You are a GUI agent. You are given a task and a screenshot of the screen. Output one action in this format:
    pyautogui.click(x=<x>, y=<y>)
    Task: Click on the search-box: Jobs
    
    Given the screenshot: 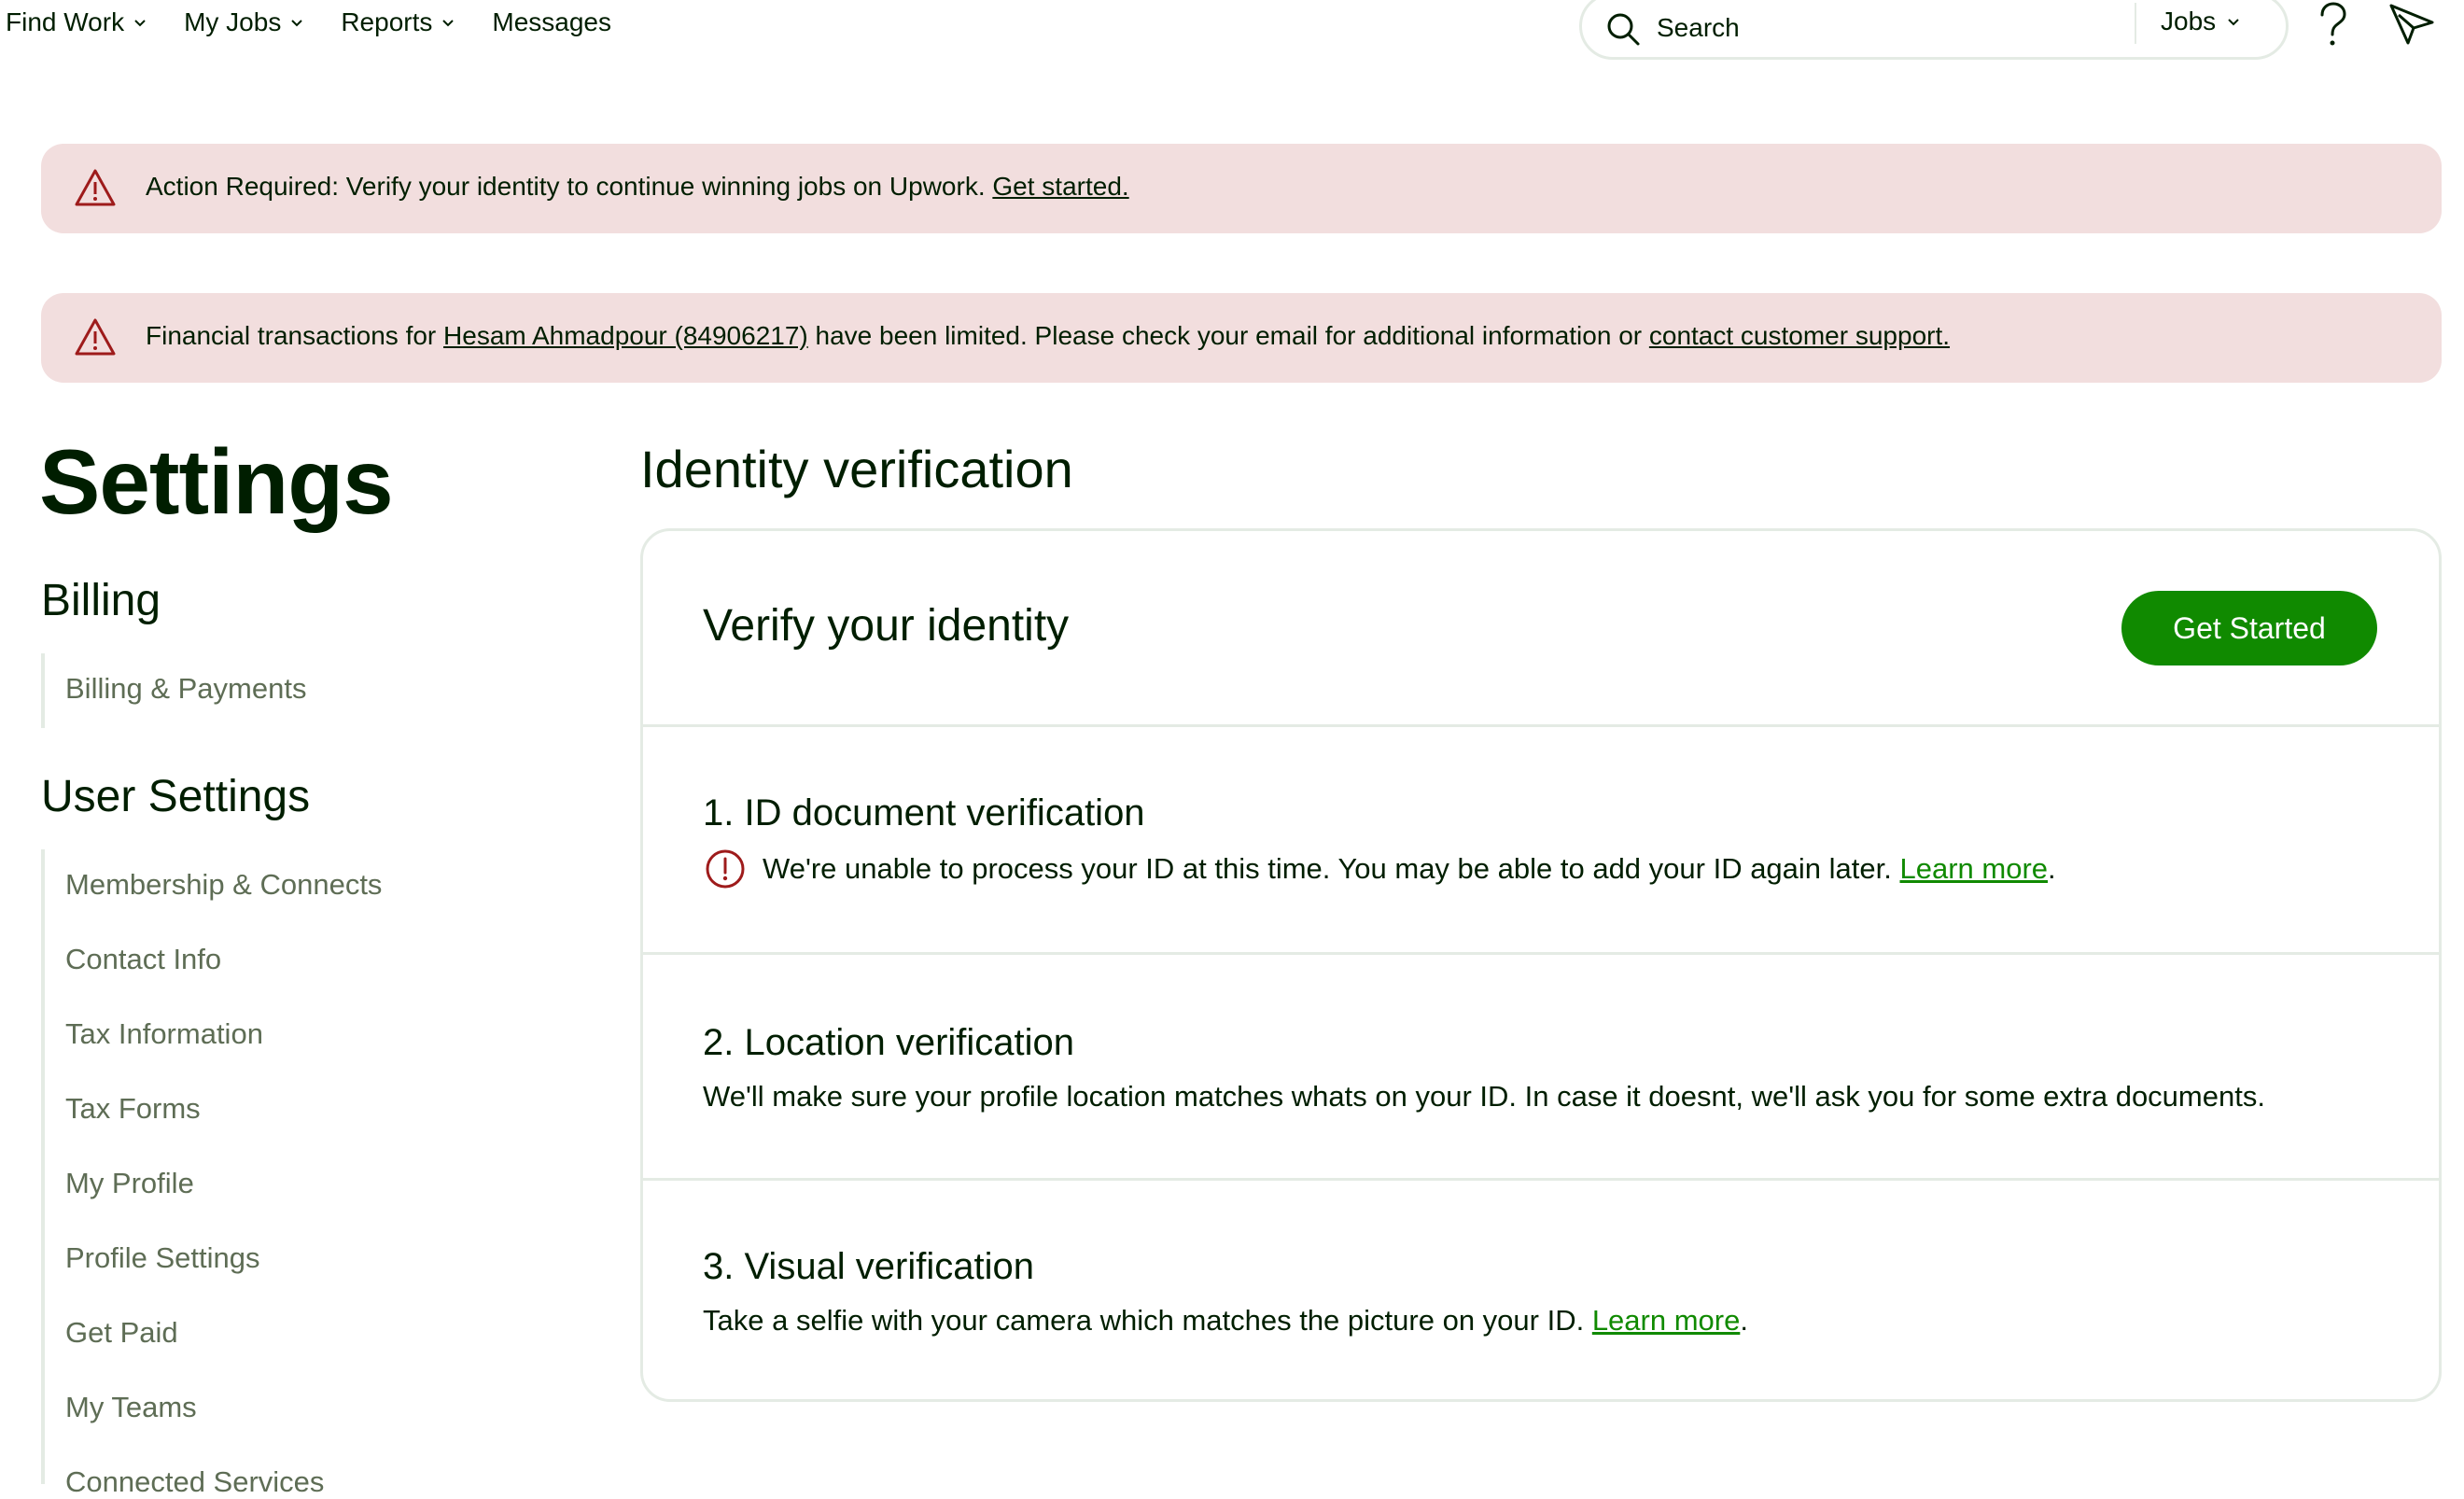 What is the action you would take?
    pyautogui.click(x=1934, y=30)
    